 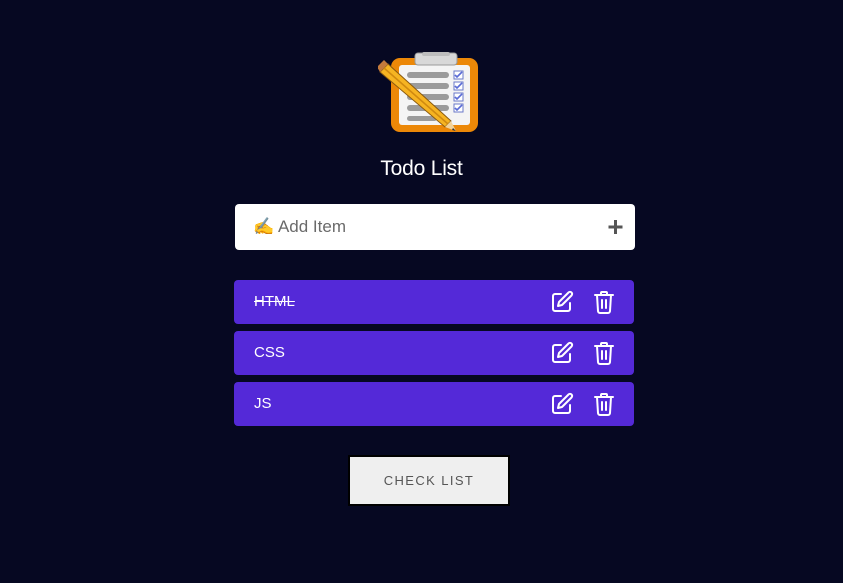 What do you see at coordinates (263, 403) in the screenshot?
I see `todo-item-text: JS` at bounding box center [263, 403].